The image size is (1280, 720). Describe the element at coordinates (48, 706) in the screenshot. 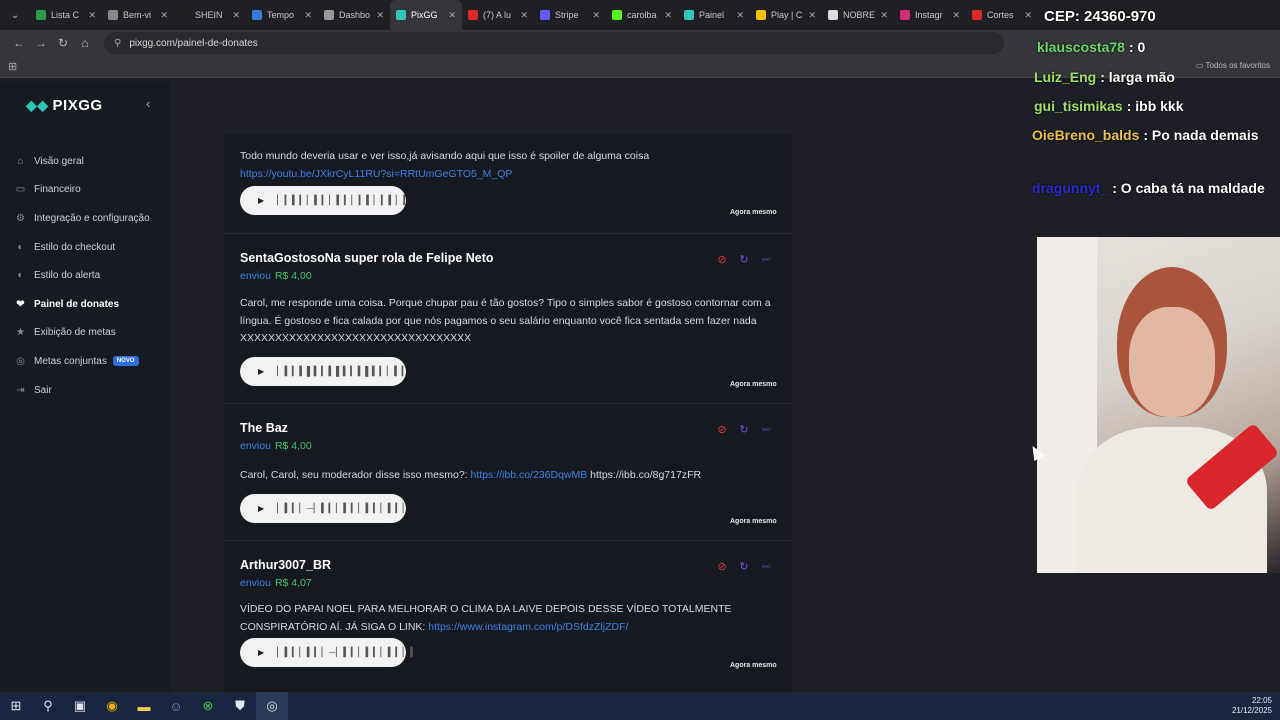

I see `search-icon: ⚲` at that location.